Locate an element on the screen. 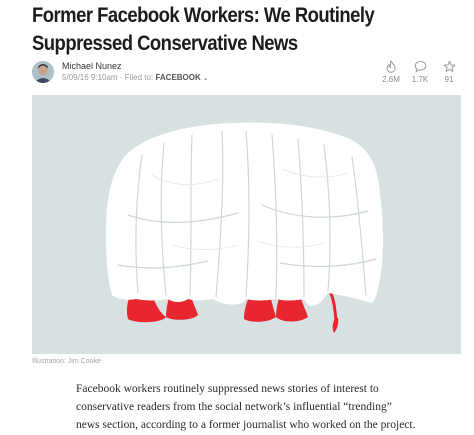  recommends-count: 91 is located at coordinates (449, 79).